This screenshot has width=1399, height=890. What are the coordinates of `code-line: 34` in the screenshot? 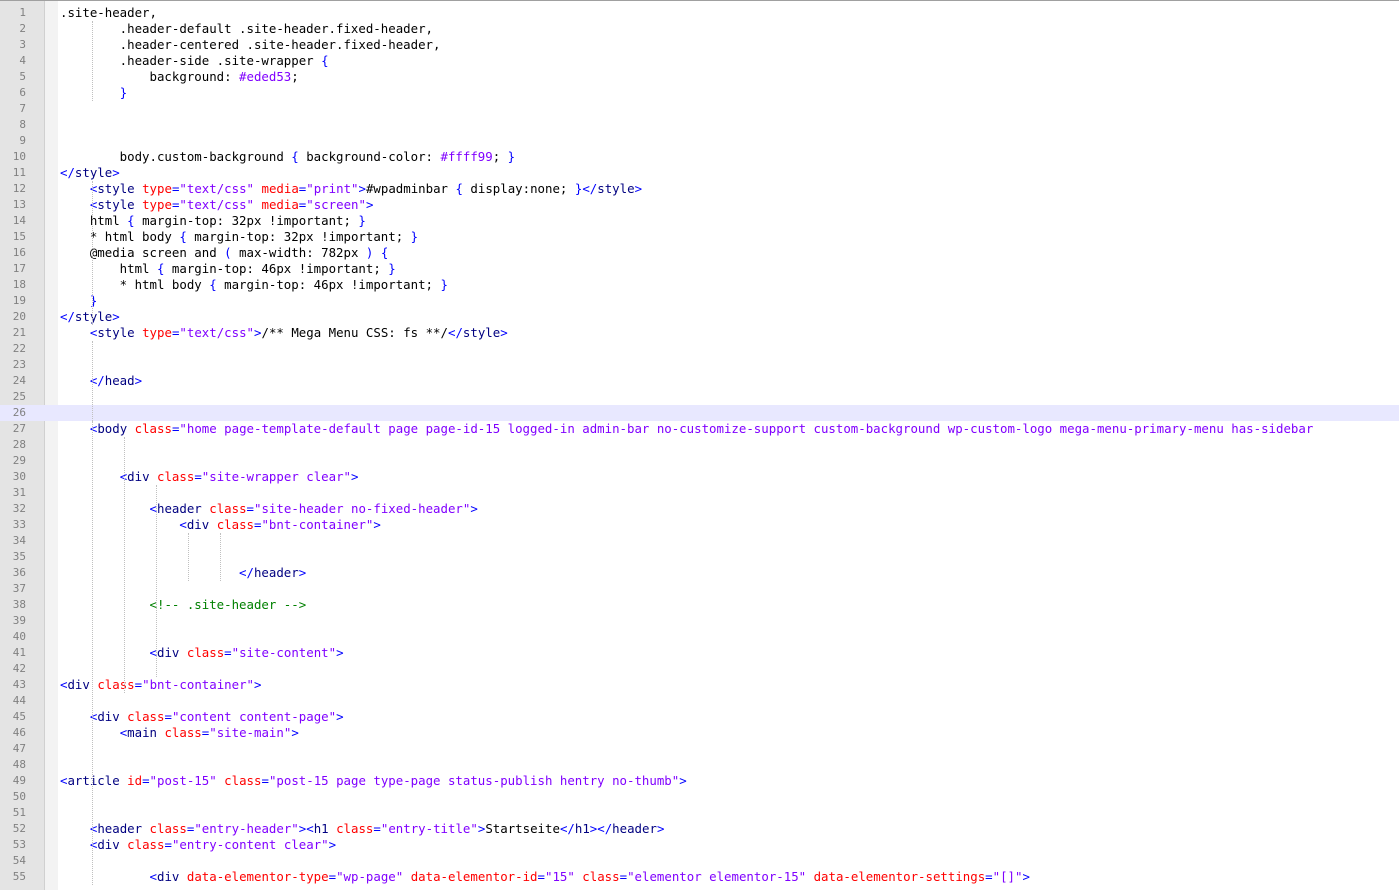 It's located at (699, 541).